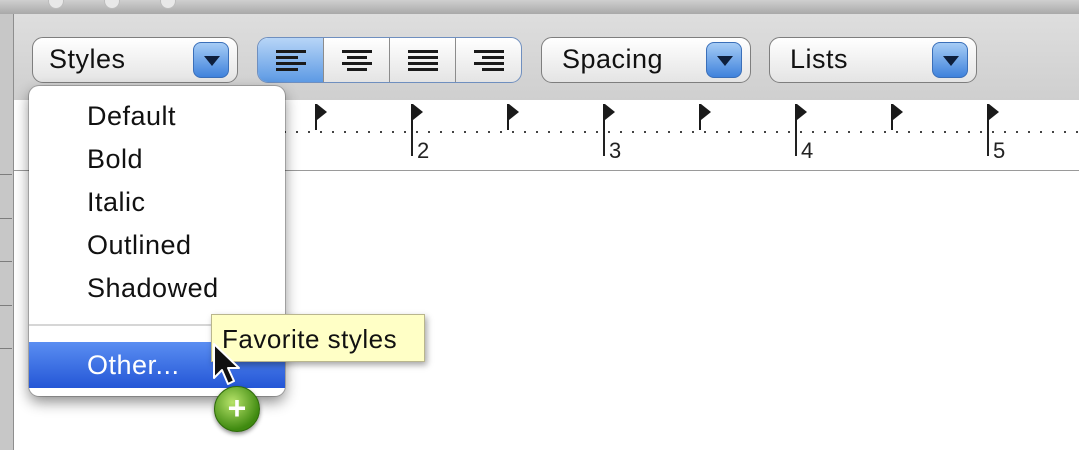 This screenshot has width=1079, height=450. Describe the element at coordinates (168, 4) in the screenshot. I see `zoom-window-icon` at that location.